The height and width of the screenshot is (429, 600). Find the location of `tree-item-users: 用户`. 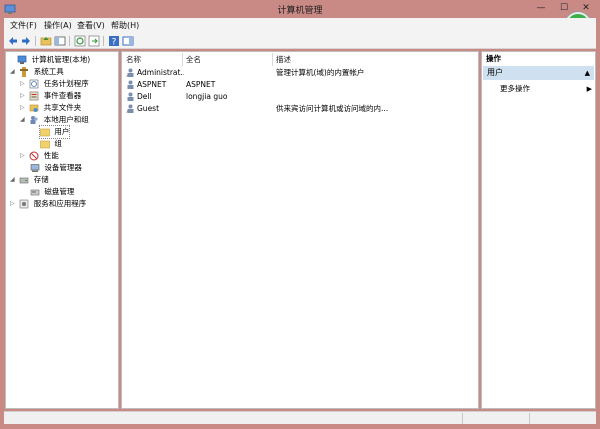

tree-item-users: 用户 is located at coordinates (54, 132).